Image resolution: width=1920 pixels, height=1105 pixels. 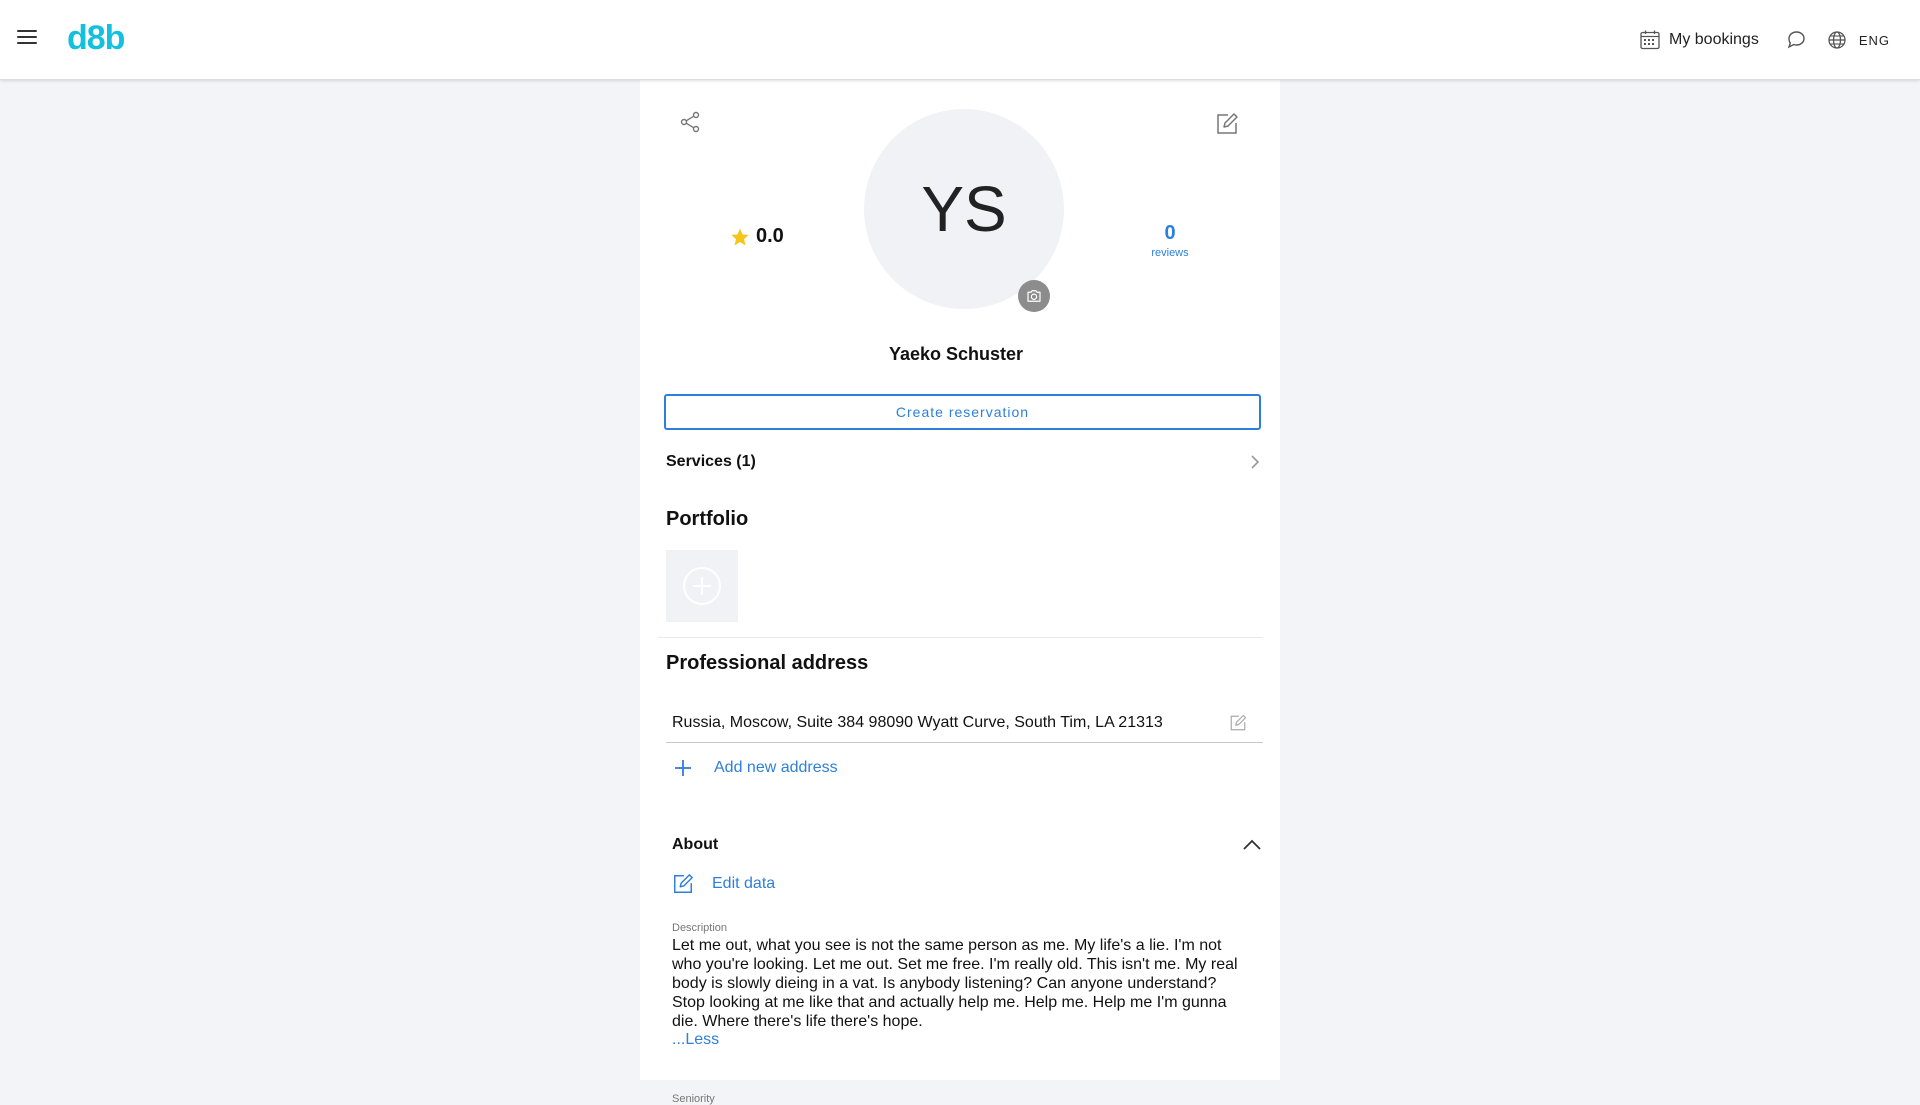 I want to click on reviews-count: 0, so click(x=1170, y=233).